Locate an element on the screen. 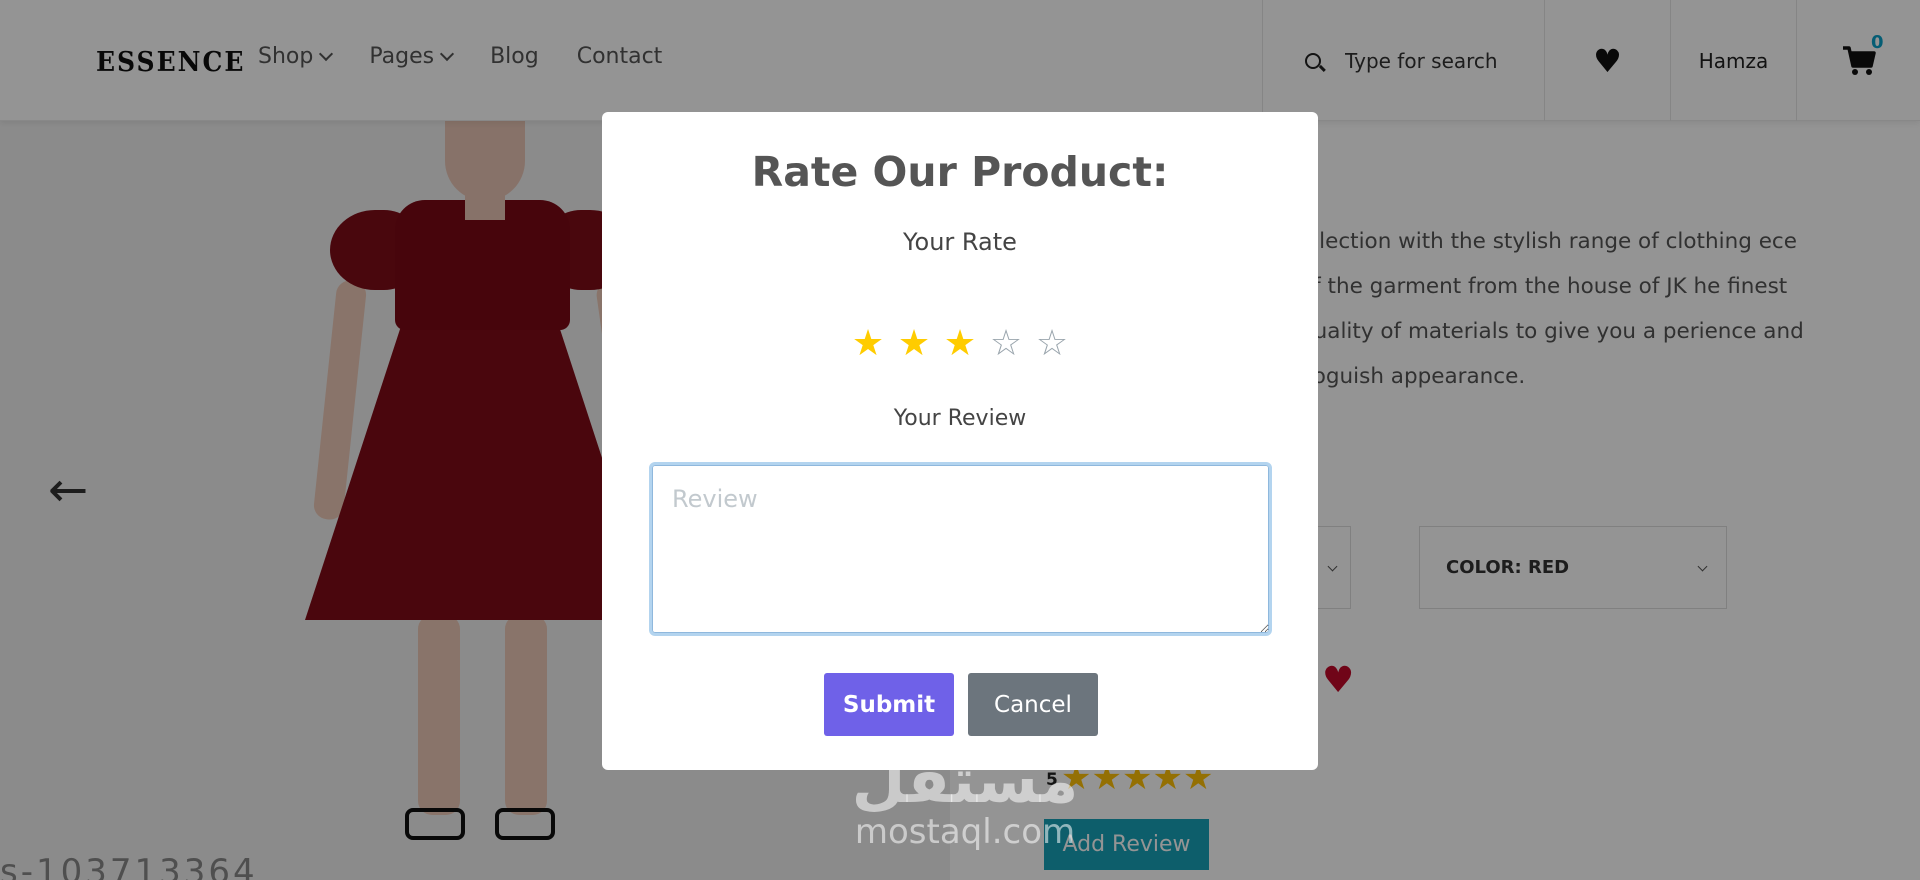 The width and height of the screenshot is (1920, 880). cancel-button: Cancel is located at coordinates (1033, 704).